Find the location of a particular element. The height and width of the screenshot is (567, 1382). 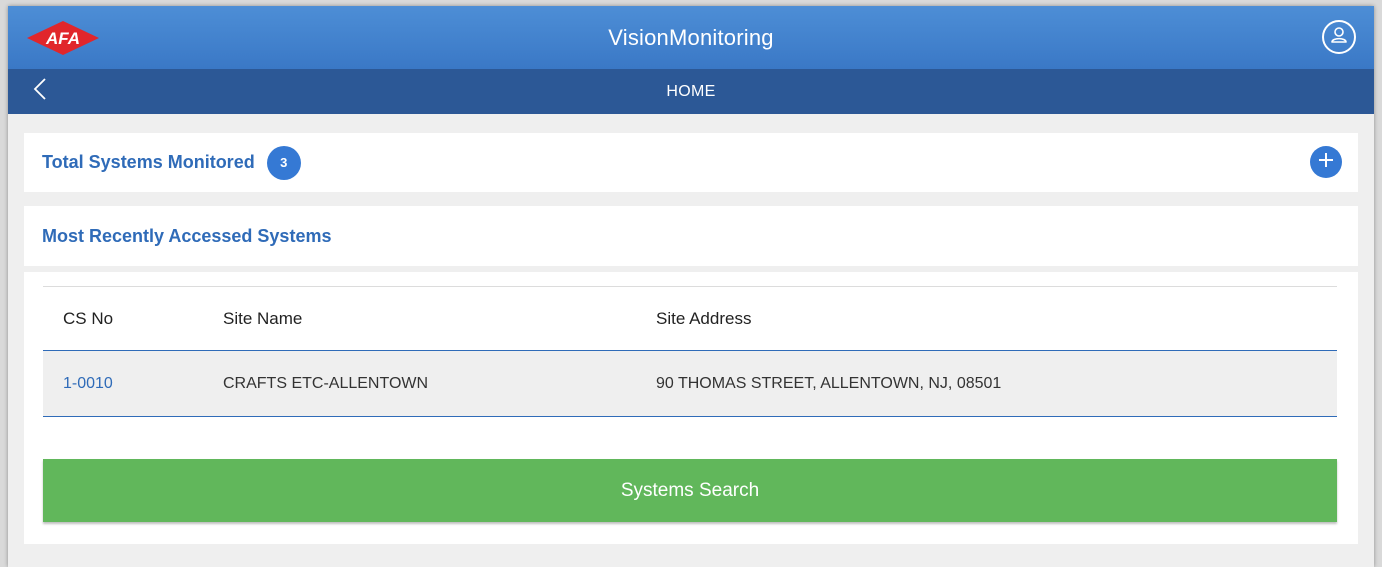

add-system-button is located at coordinates (1326, 162).